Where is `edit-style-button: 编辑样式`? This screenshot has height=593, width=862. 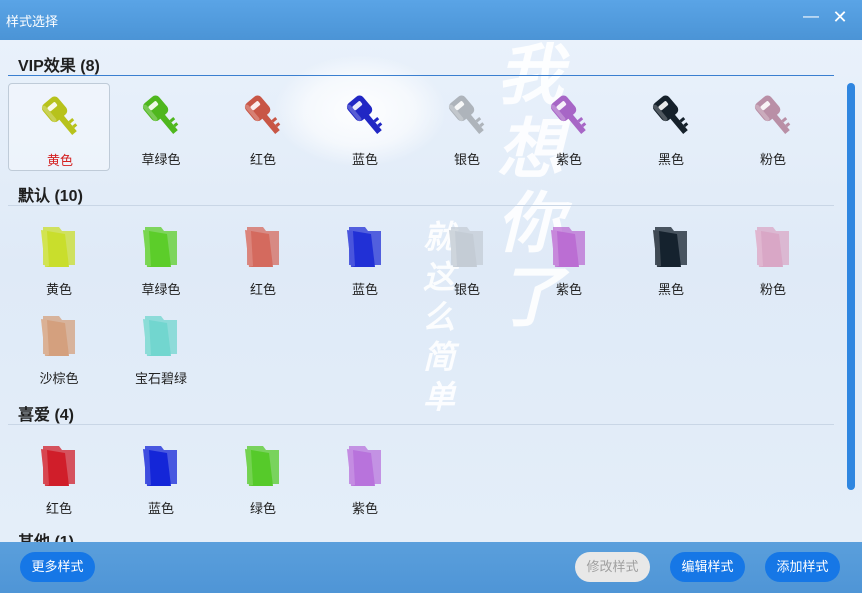
edit-style-button: 编辑样式 is located at coordinates (707, 567).